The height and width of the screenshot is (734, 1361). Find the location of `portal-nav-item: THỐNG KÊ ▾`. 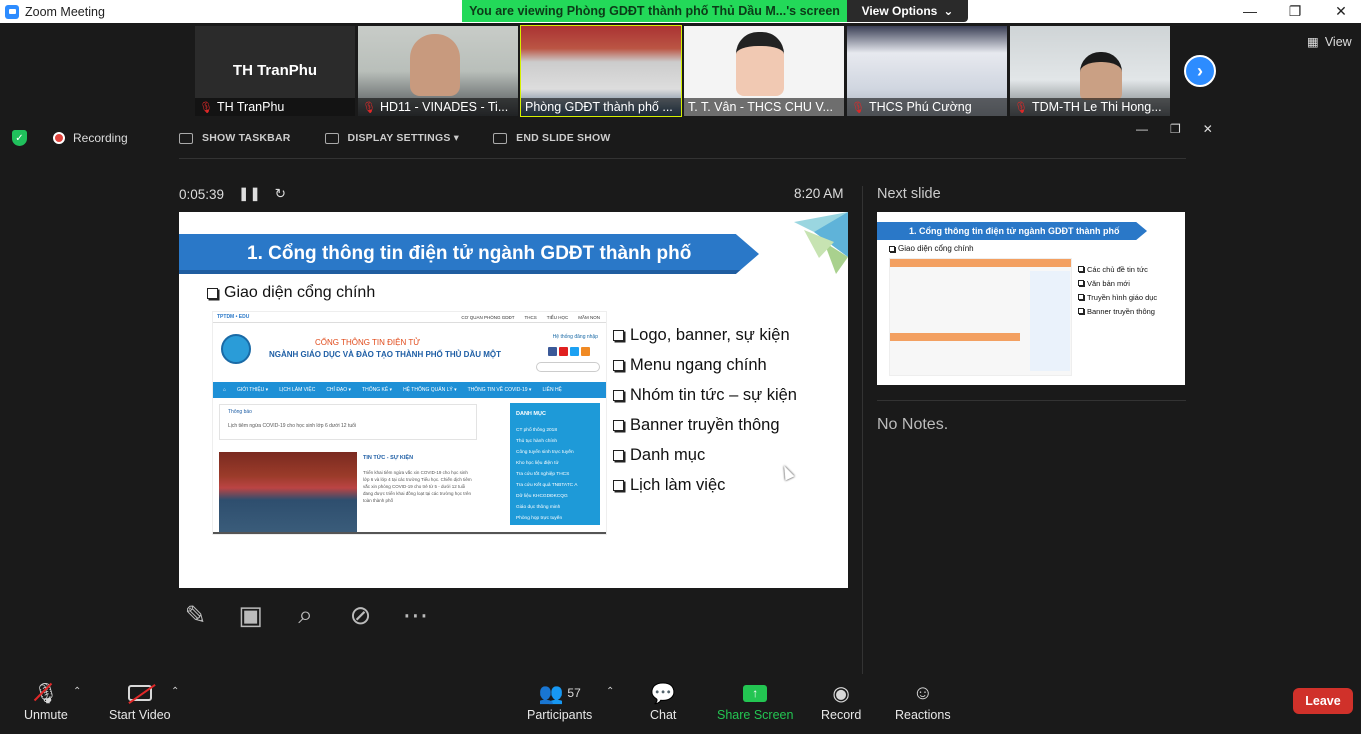

portal-nav-item: THỐNG KÊ ▾ is located at coordinates (377, 390).